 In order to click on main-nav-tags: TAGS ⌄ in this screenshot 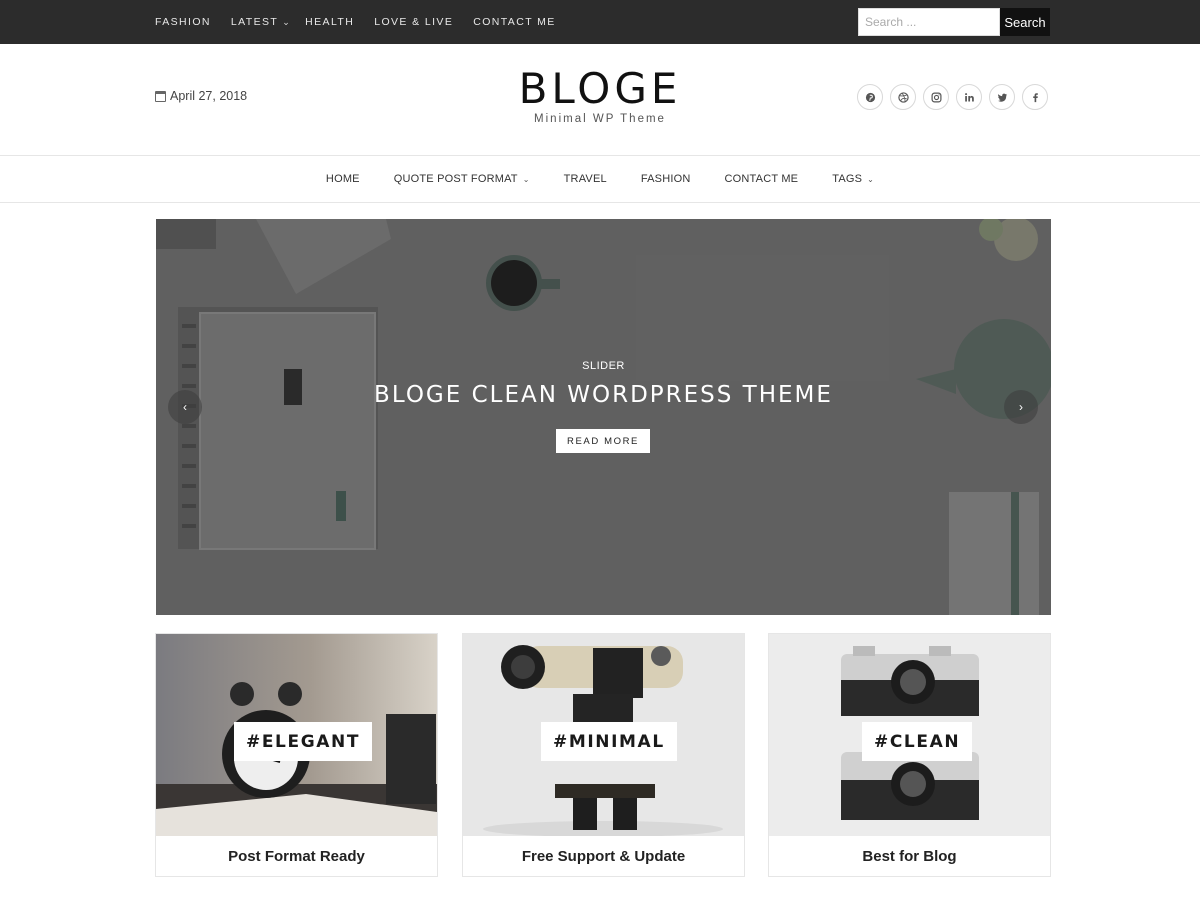, I will do `click(853, 179)`.